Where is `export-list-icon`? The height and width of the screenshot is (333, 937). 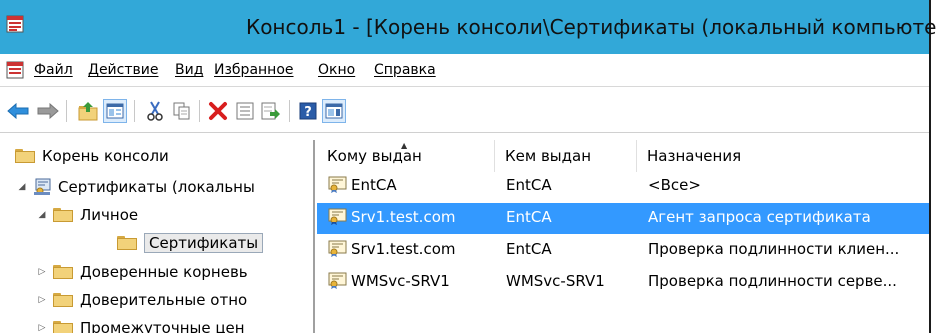 export-list-icon is located at coordinates (270, 111).